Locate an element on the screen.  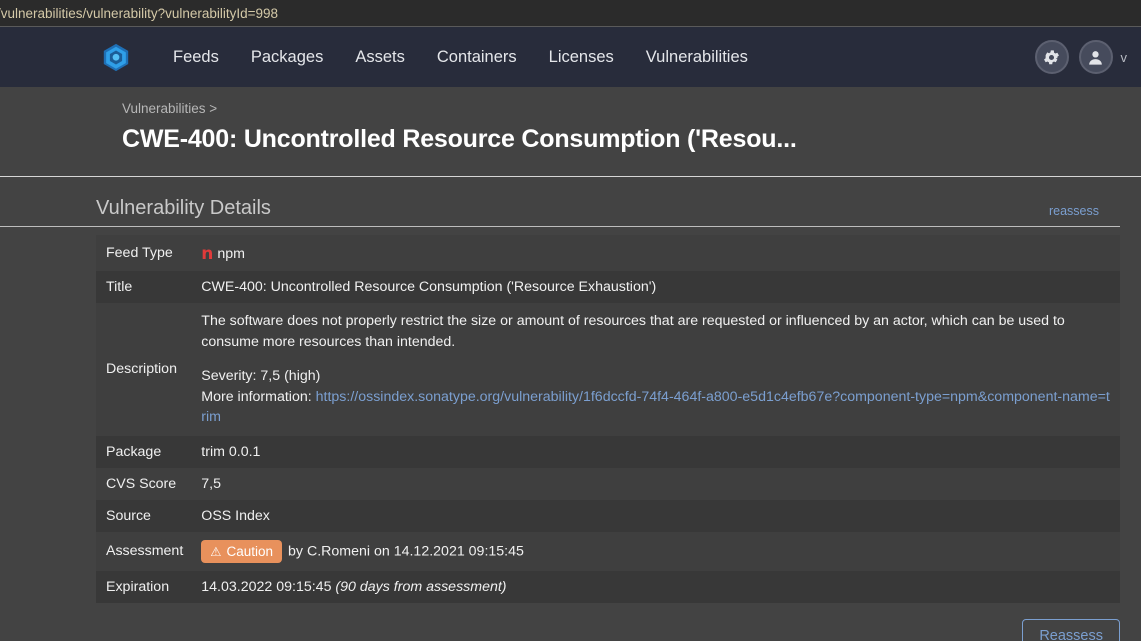
reassess-button: Reassess is located at coordinates (1071, 629).